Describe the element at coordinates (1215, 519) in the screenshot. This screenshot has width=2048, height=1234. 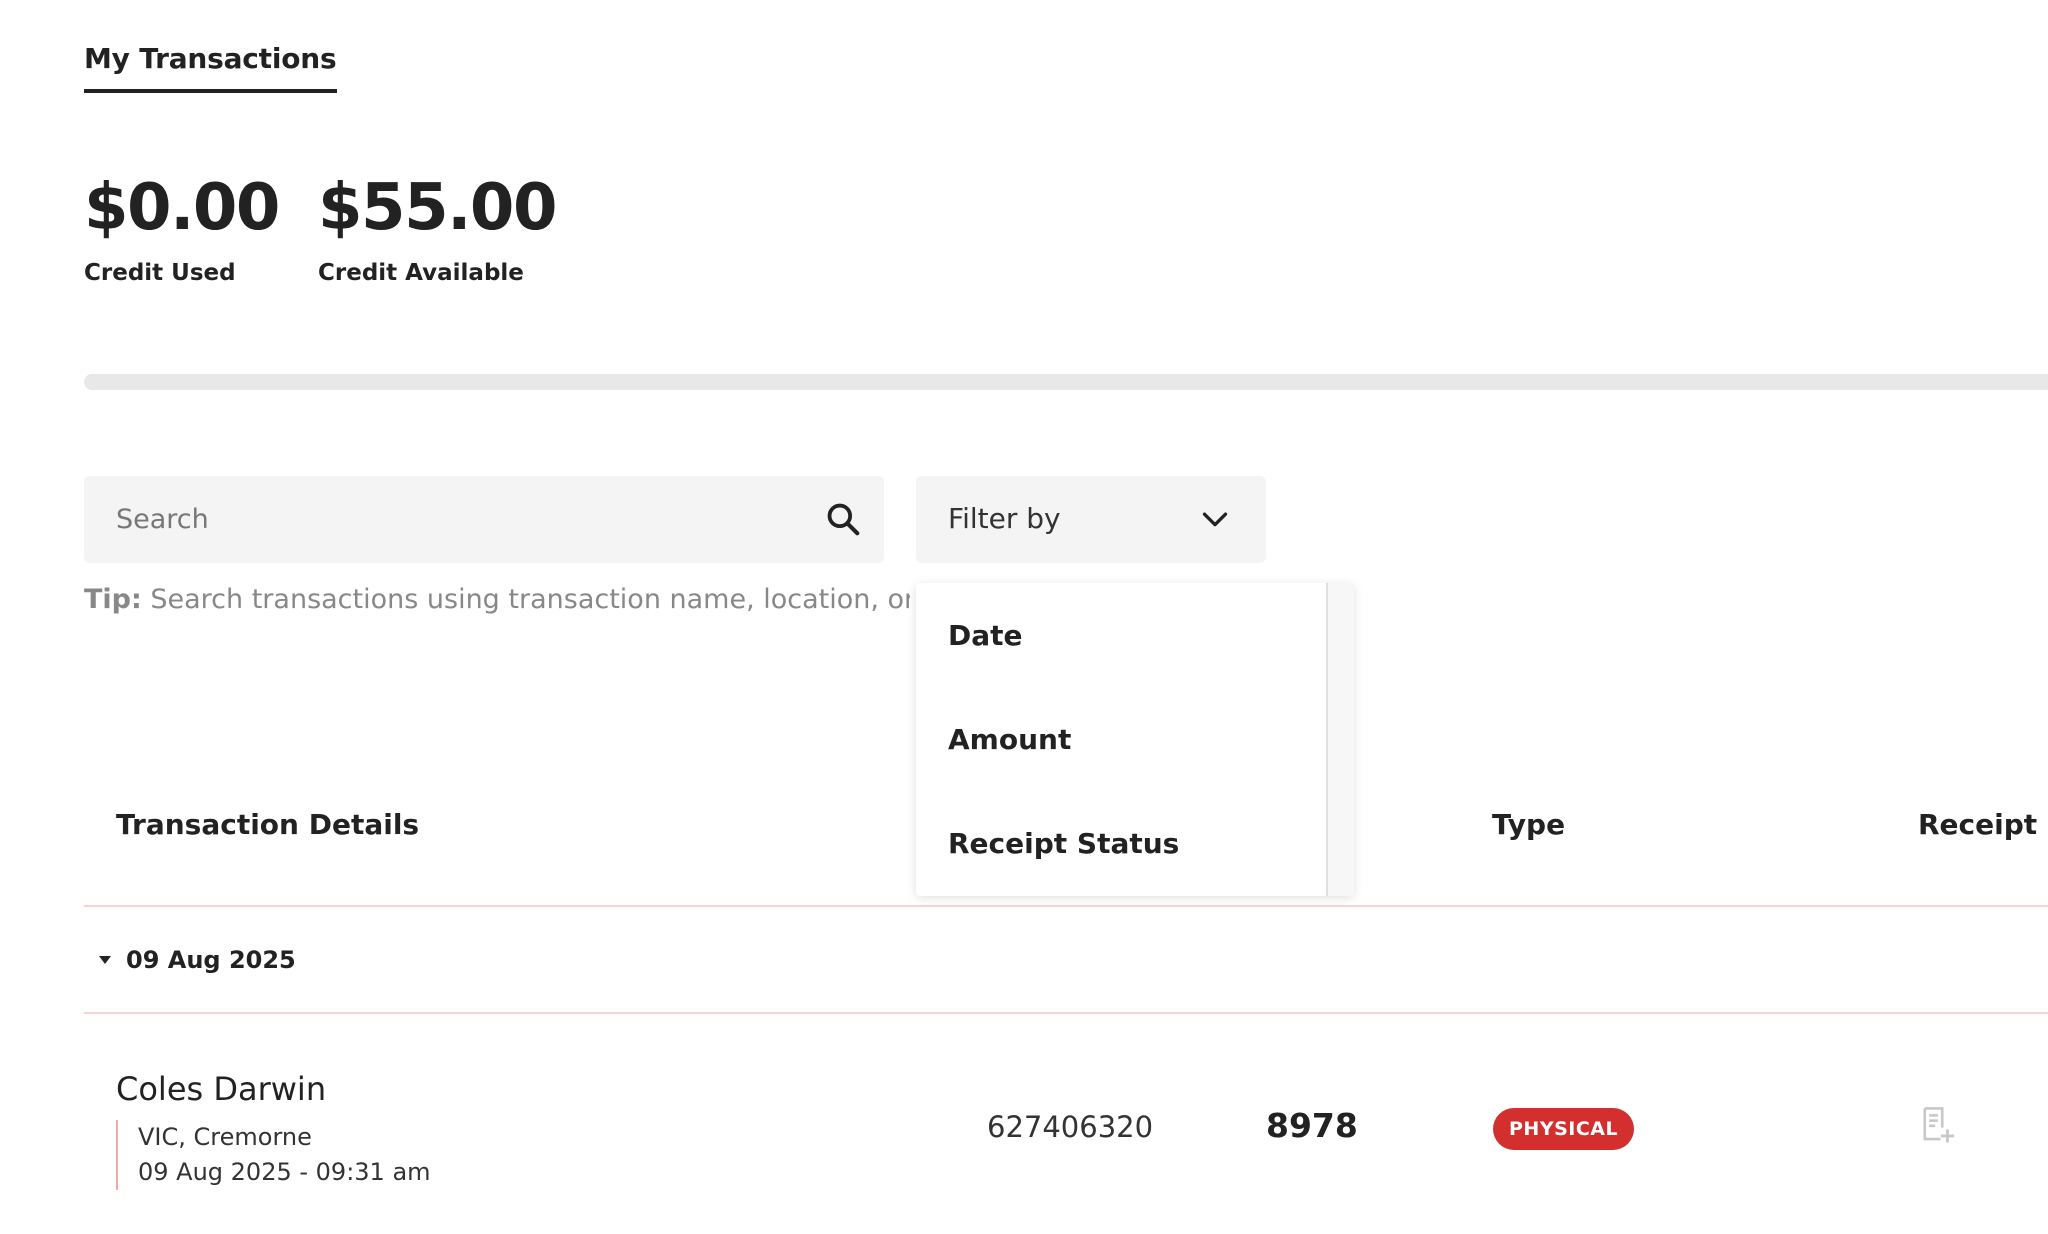
I see `chevron-down-icon` at that location.